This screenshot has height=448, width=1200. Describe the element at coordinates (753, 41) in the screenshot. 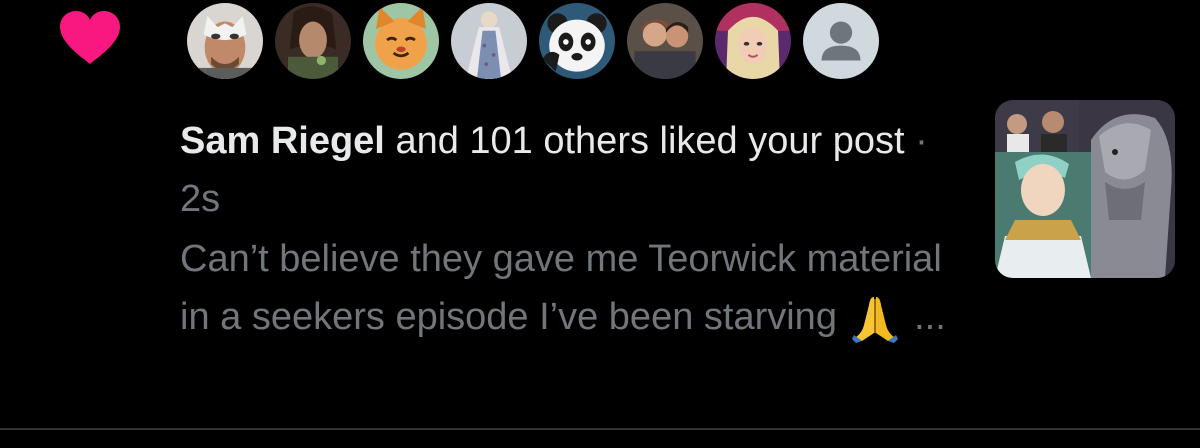

I see `avatar-blonde-woman` at that location.